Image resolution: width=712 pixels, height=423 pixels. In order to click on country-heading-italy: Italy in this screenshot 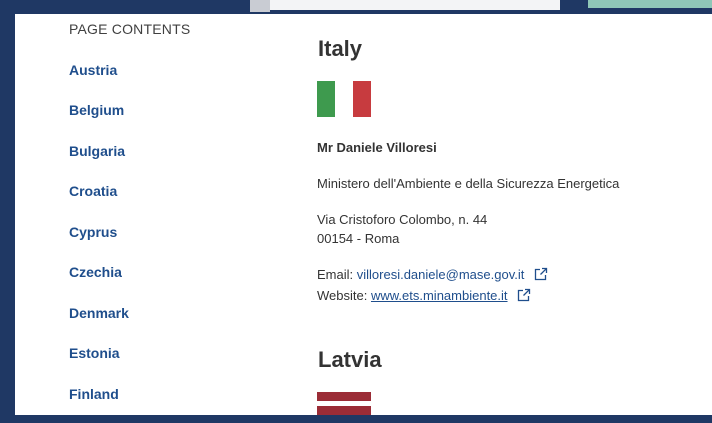, I will do `click(340, 48)`.